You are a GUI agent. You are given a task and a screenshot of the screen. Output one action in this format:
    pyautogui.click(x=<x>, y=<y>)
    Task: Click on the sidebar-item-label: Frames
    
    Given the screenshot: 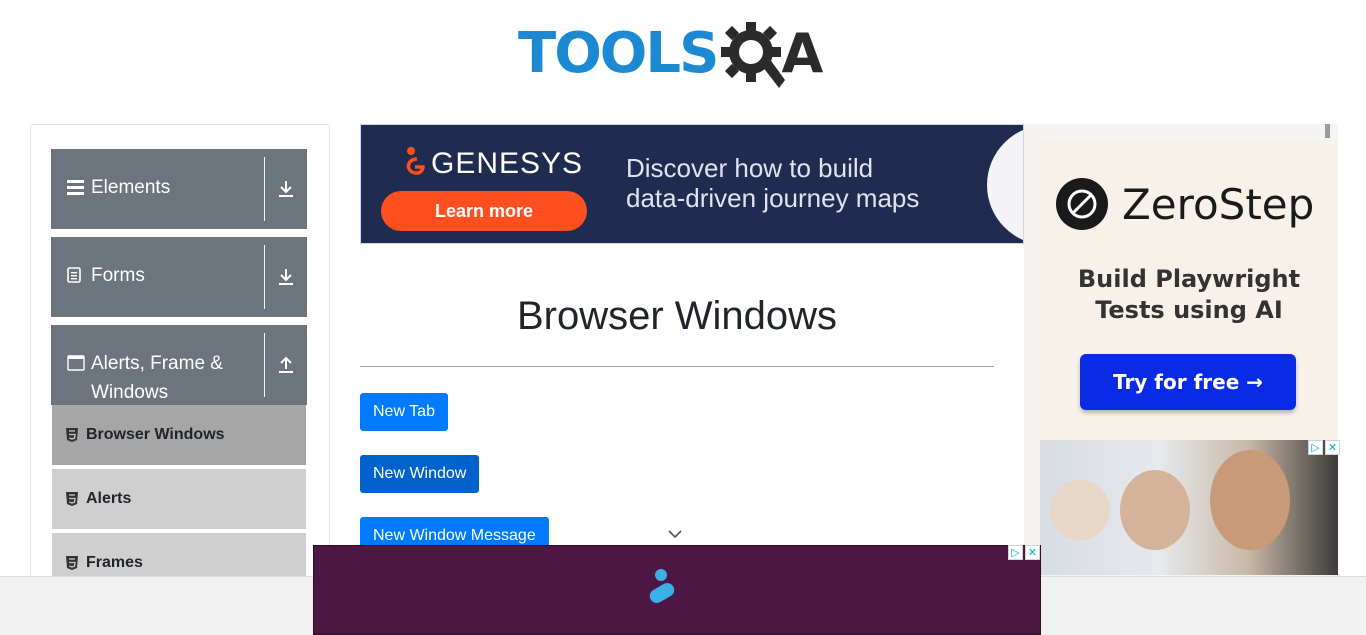 What is the action you would take?
    pyautogui.click(x=114, y=562)
    